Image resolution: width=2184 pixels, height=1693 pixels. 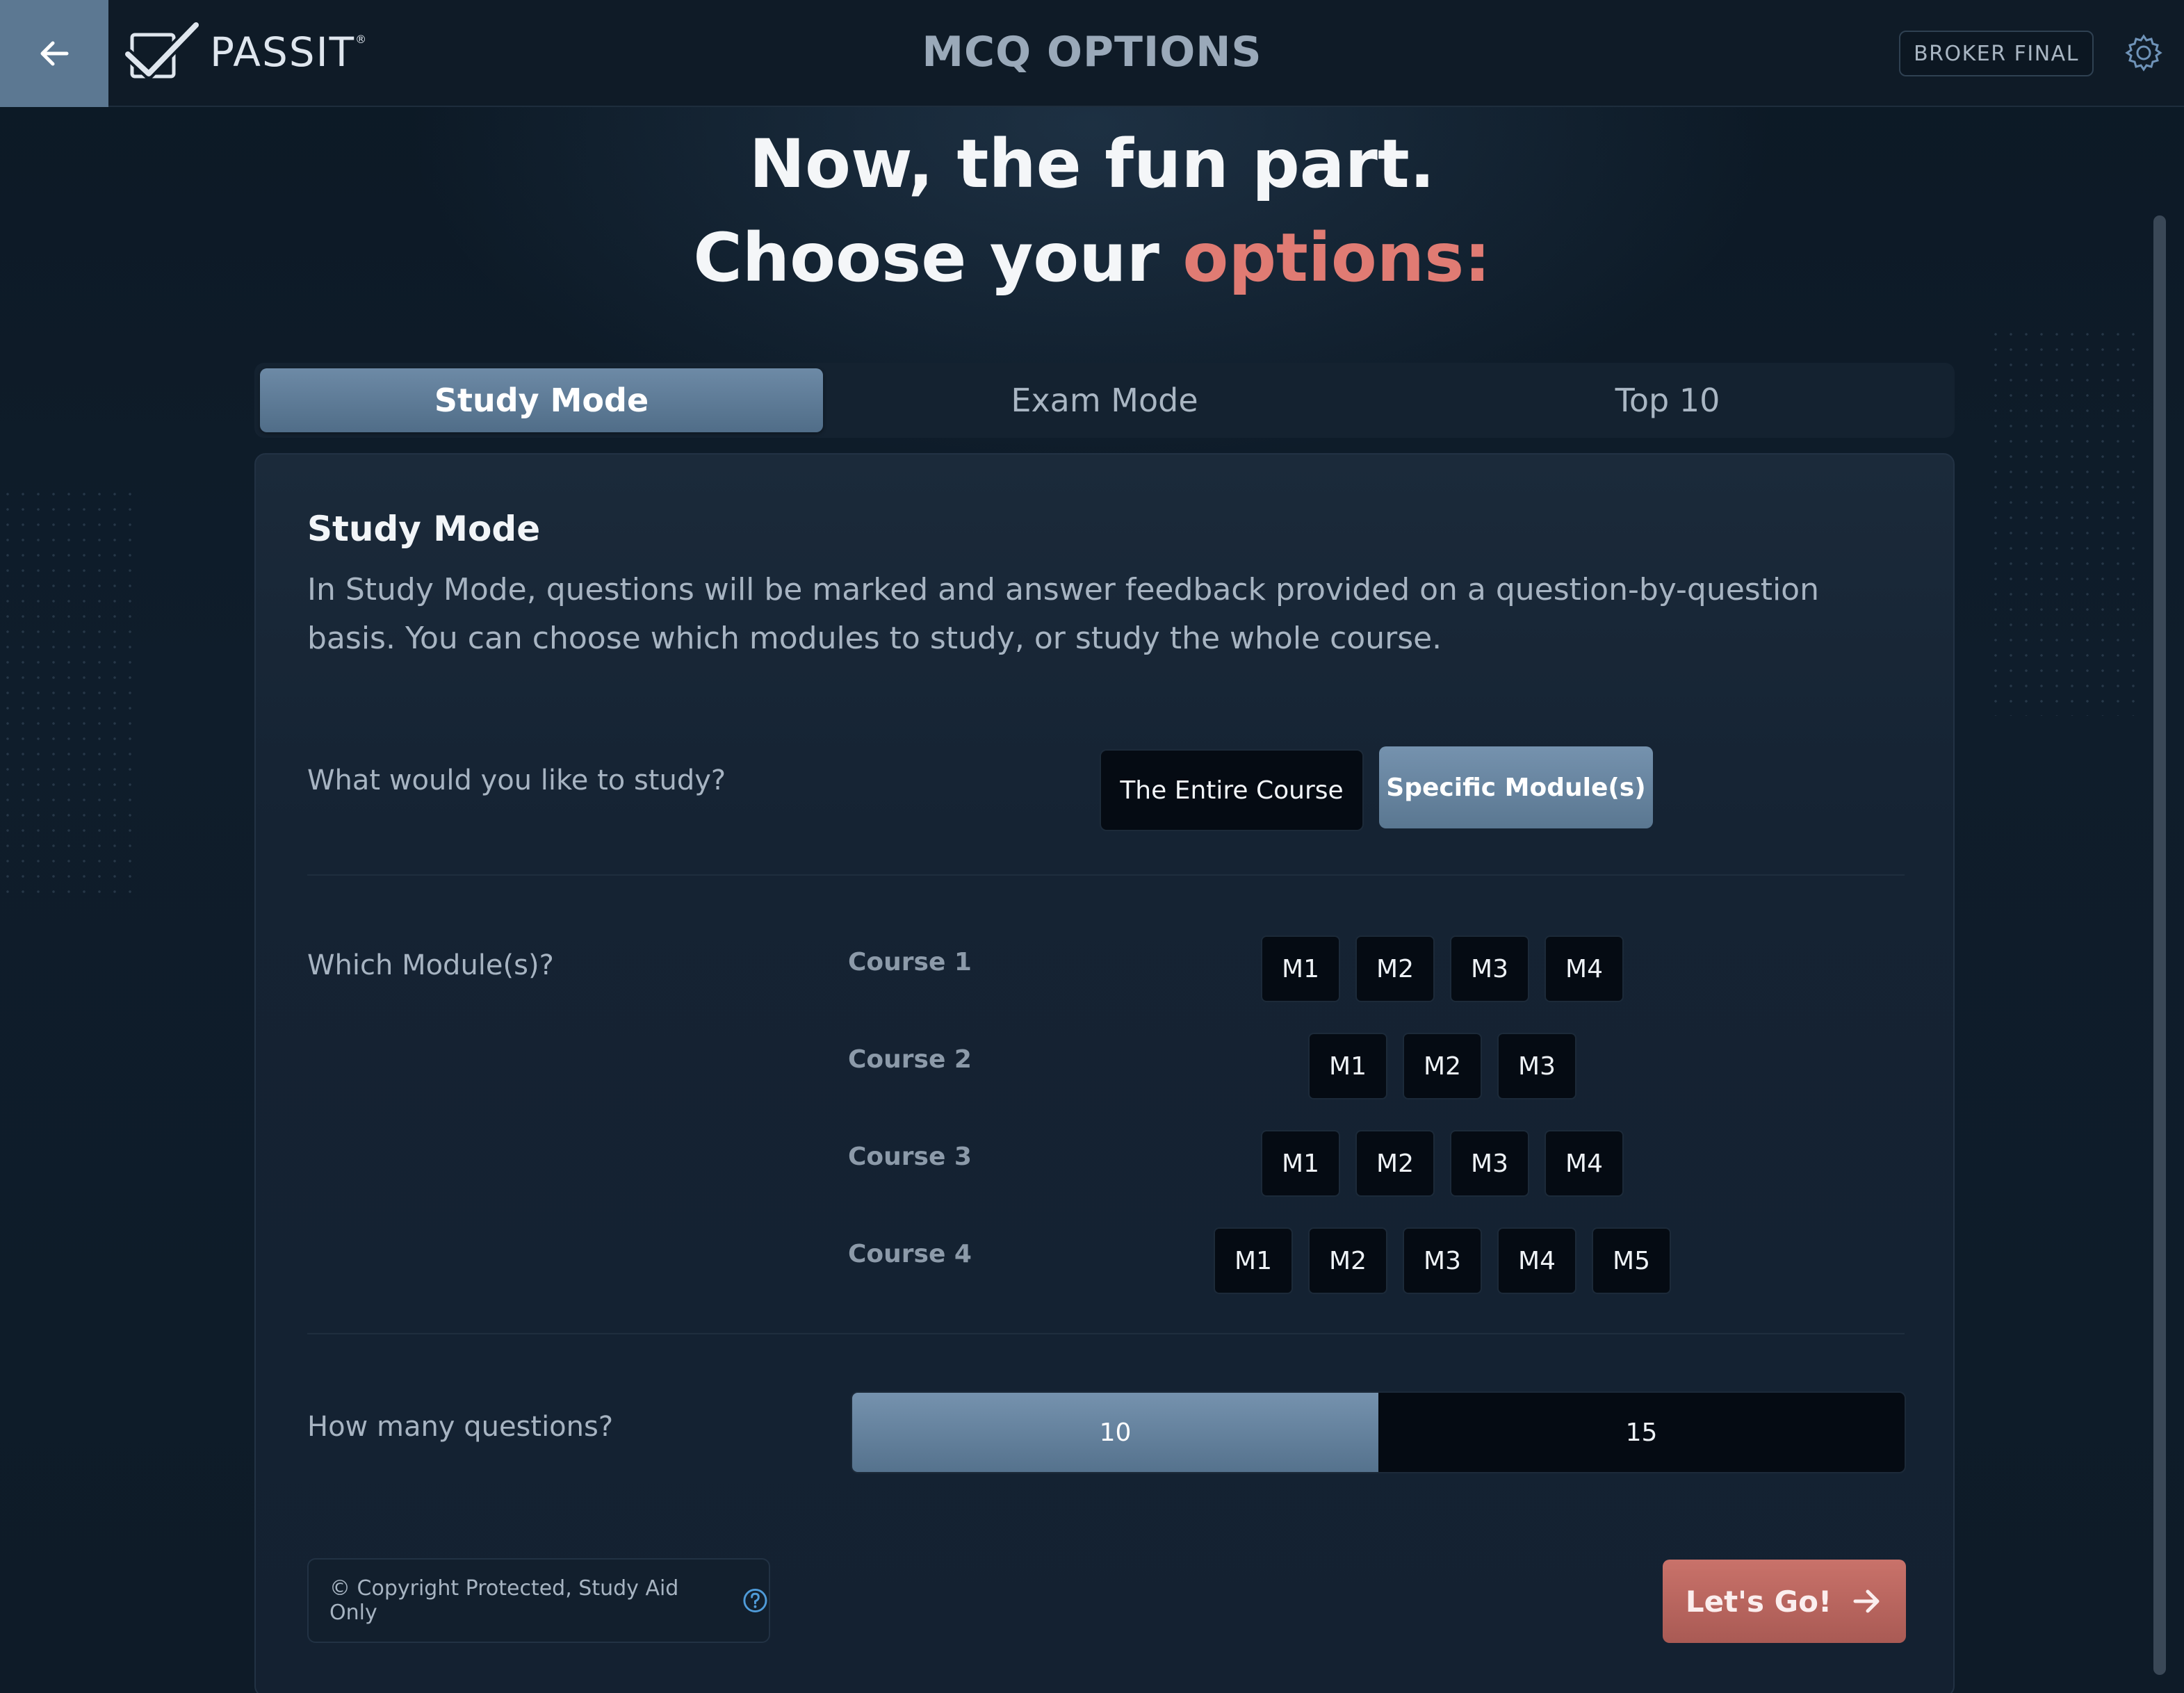 What do you see at coordinates (1641, 1432) in the screenshot?
I see `question-count-15: 15` at bounding box center [1641, 1432].